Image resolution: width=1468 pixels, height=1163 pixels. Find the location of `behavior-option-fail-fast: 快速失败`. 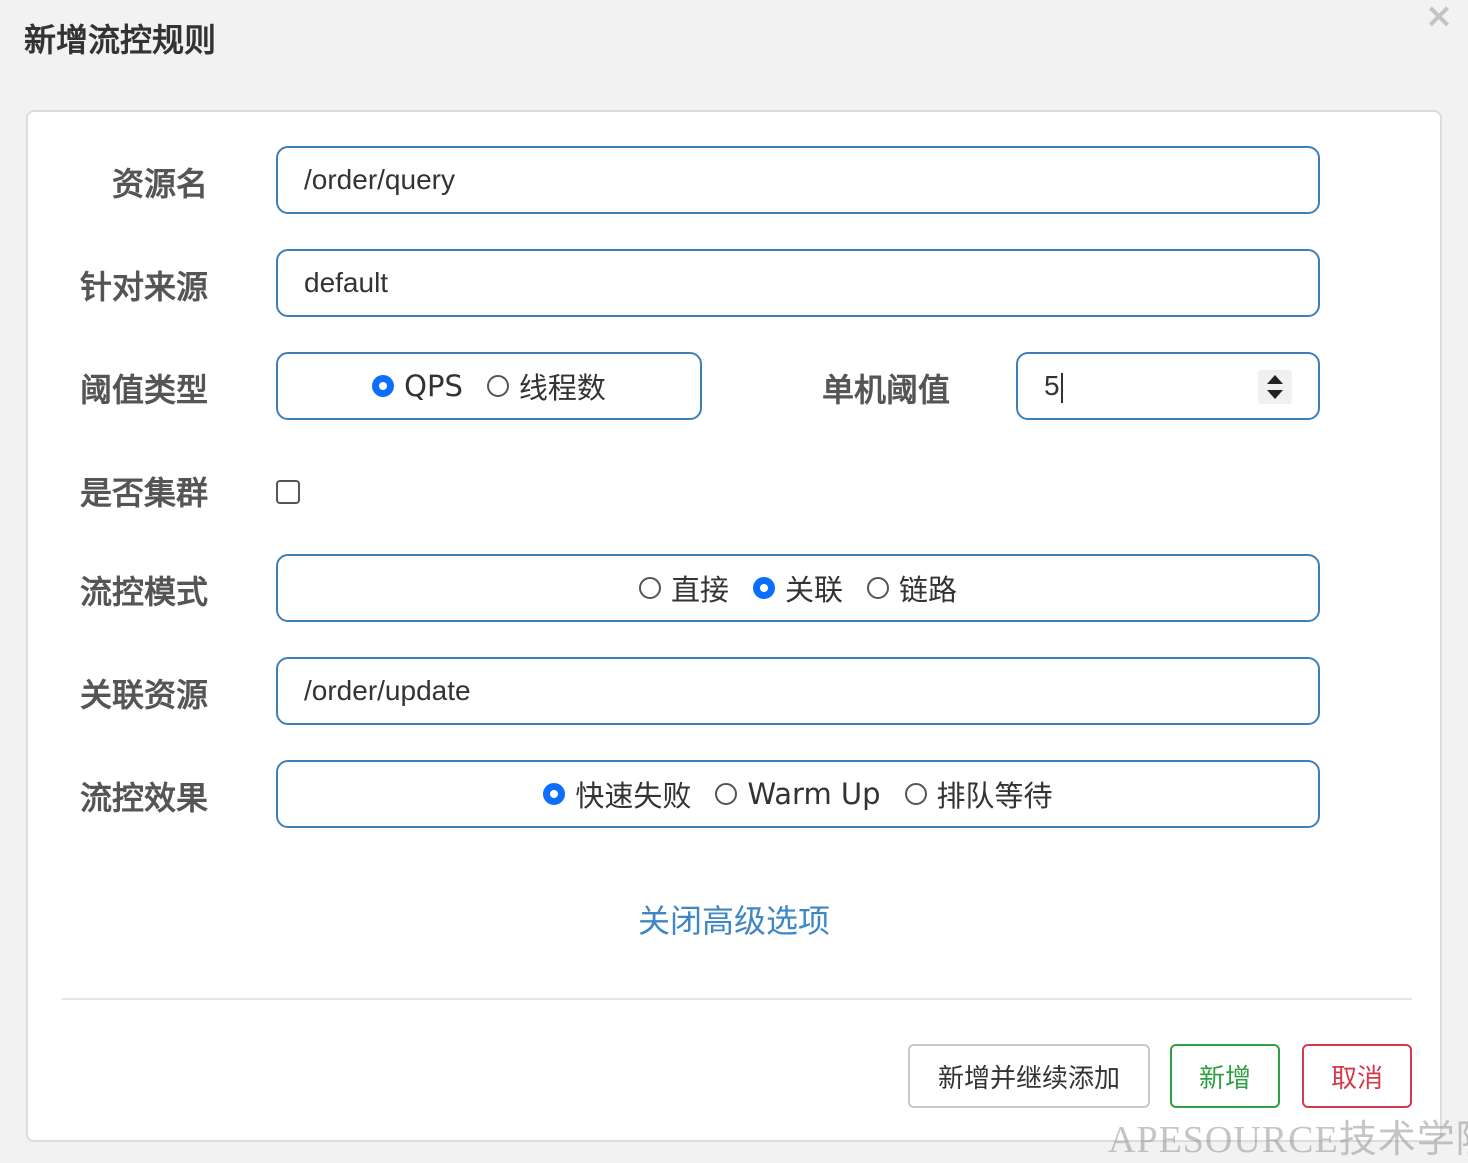

behavior-option-fail-fast: 快速失败 is located at coordinates (617, 794).